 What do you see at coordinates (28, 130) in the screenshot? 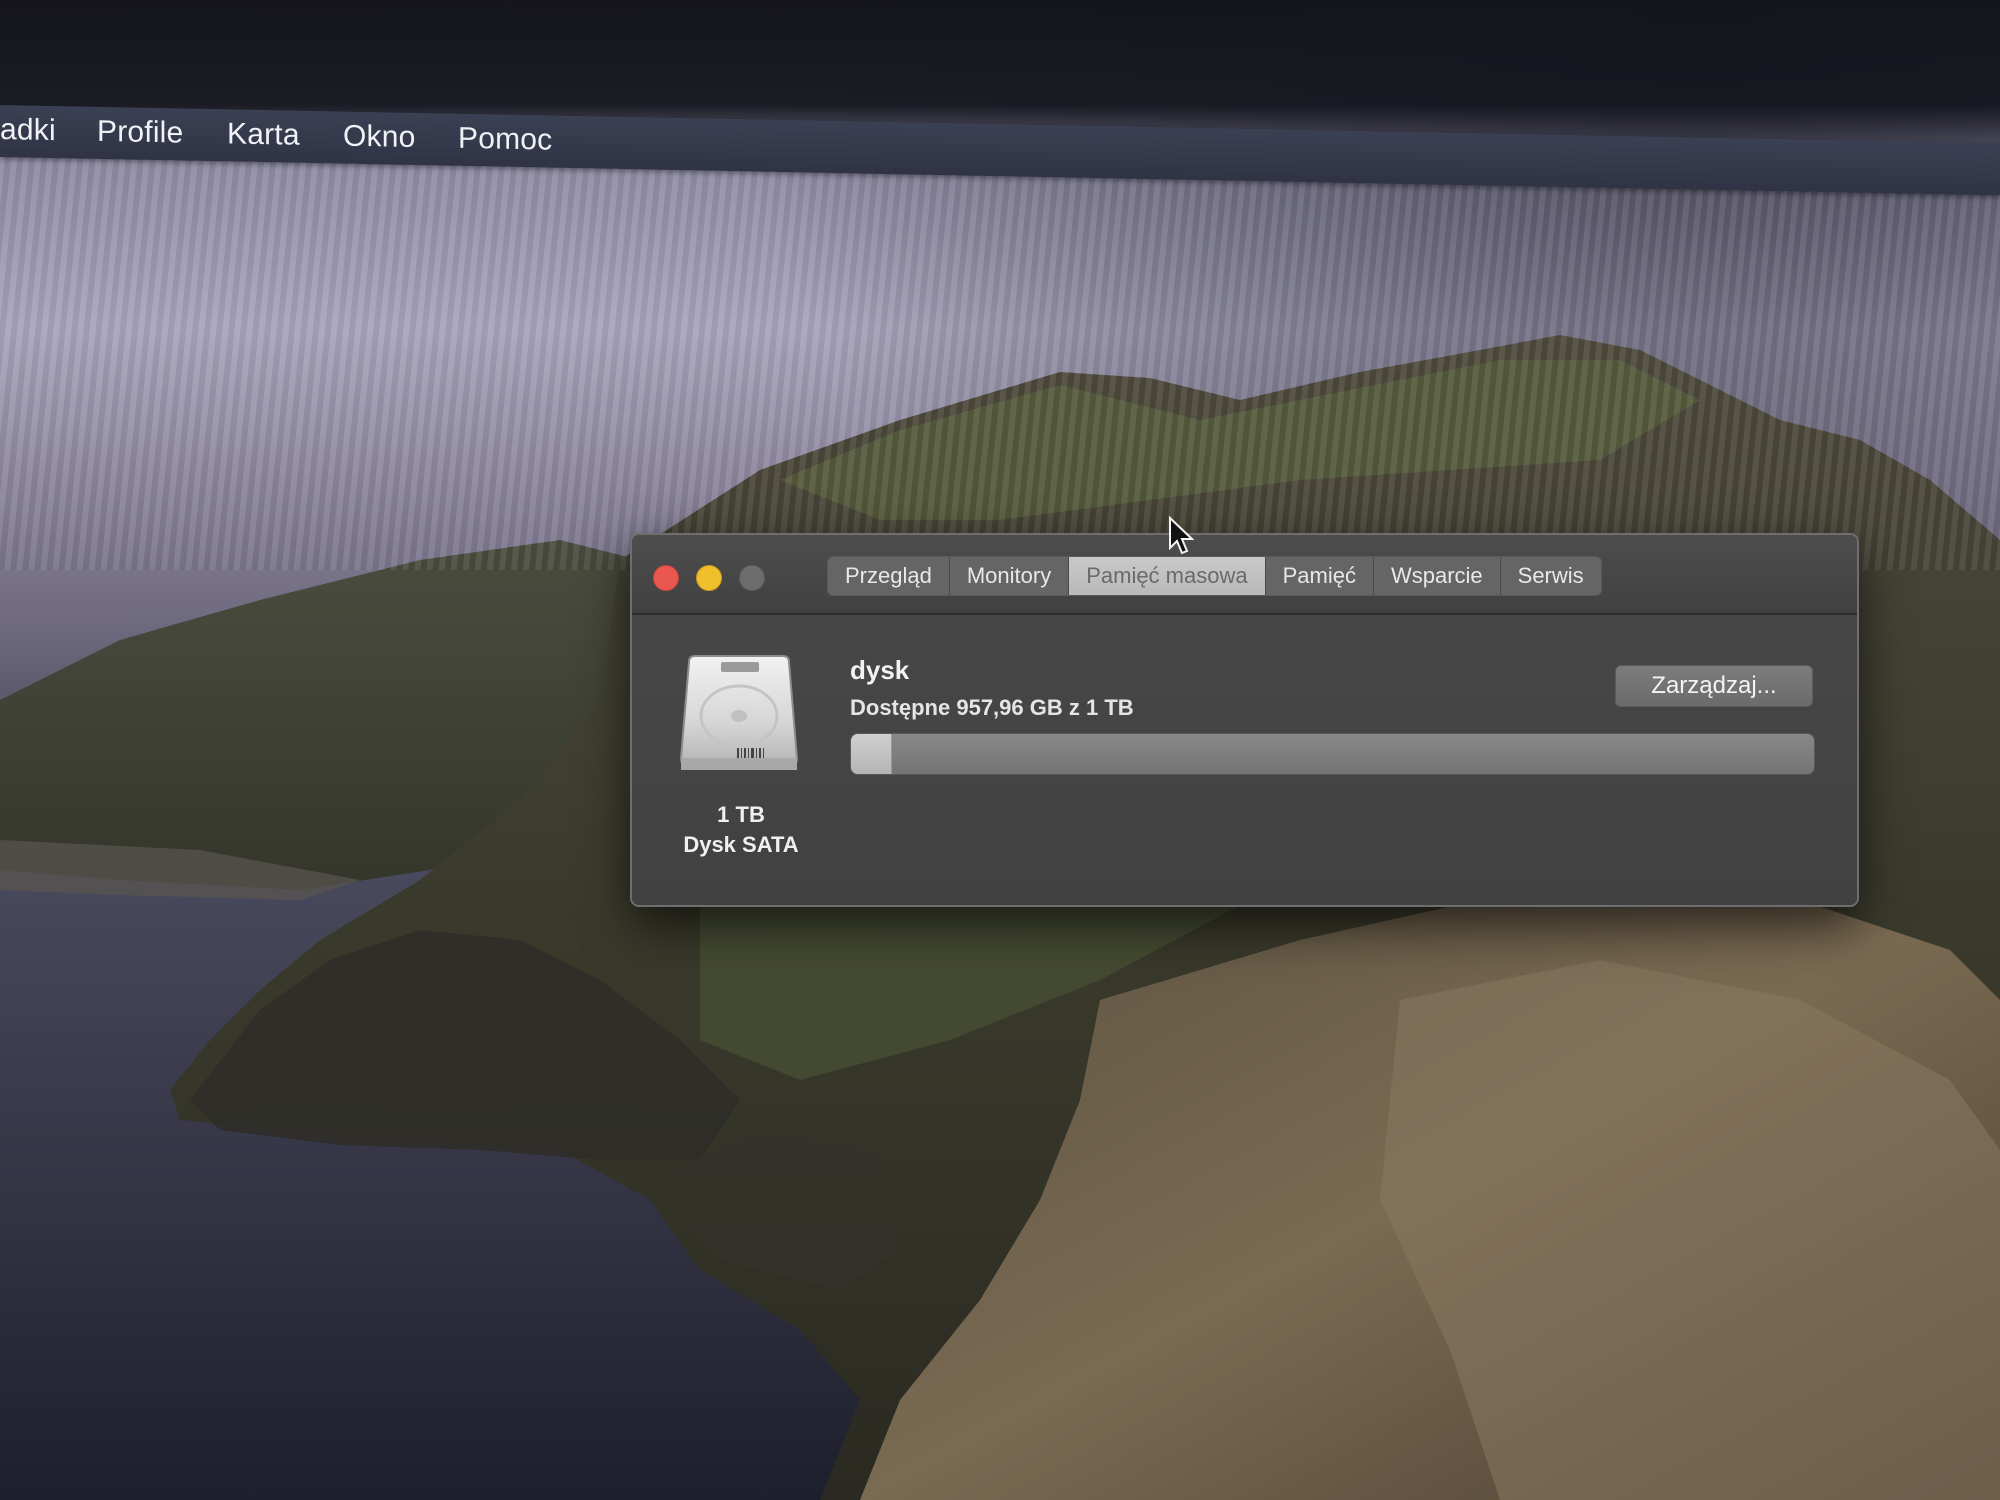
I see `menu-item-ustawienia: adki` at bounding box center [28, 130].